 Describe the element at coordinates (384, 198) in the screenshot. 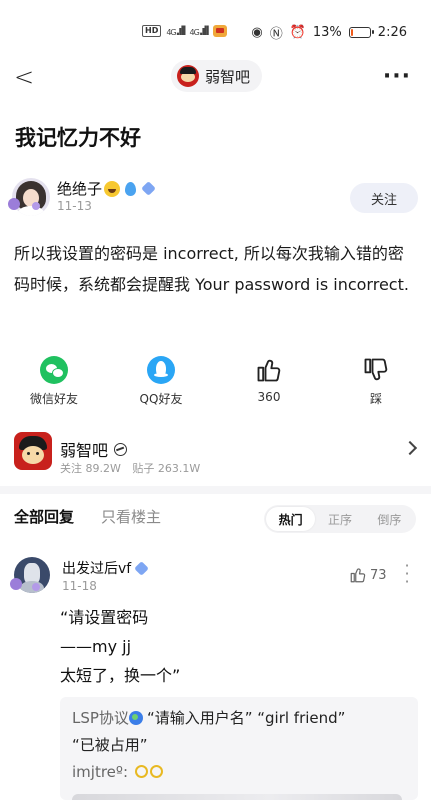

I see `follow-button: 关注` at that location.